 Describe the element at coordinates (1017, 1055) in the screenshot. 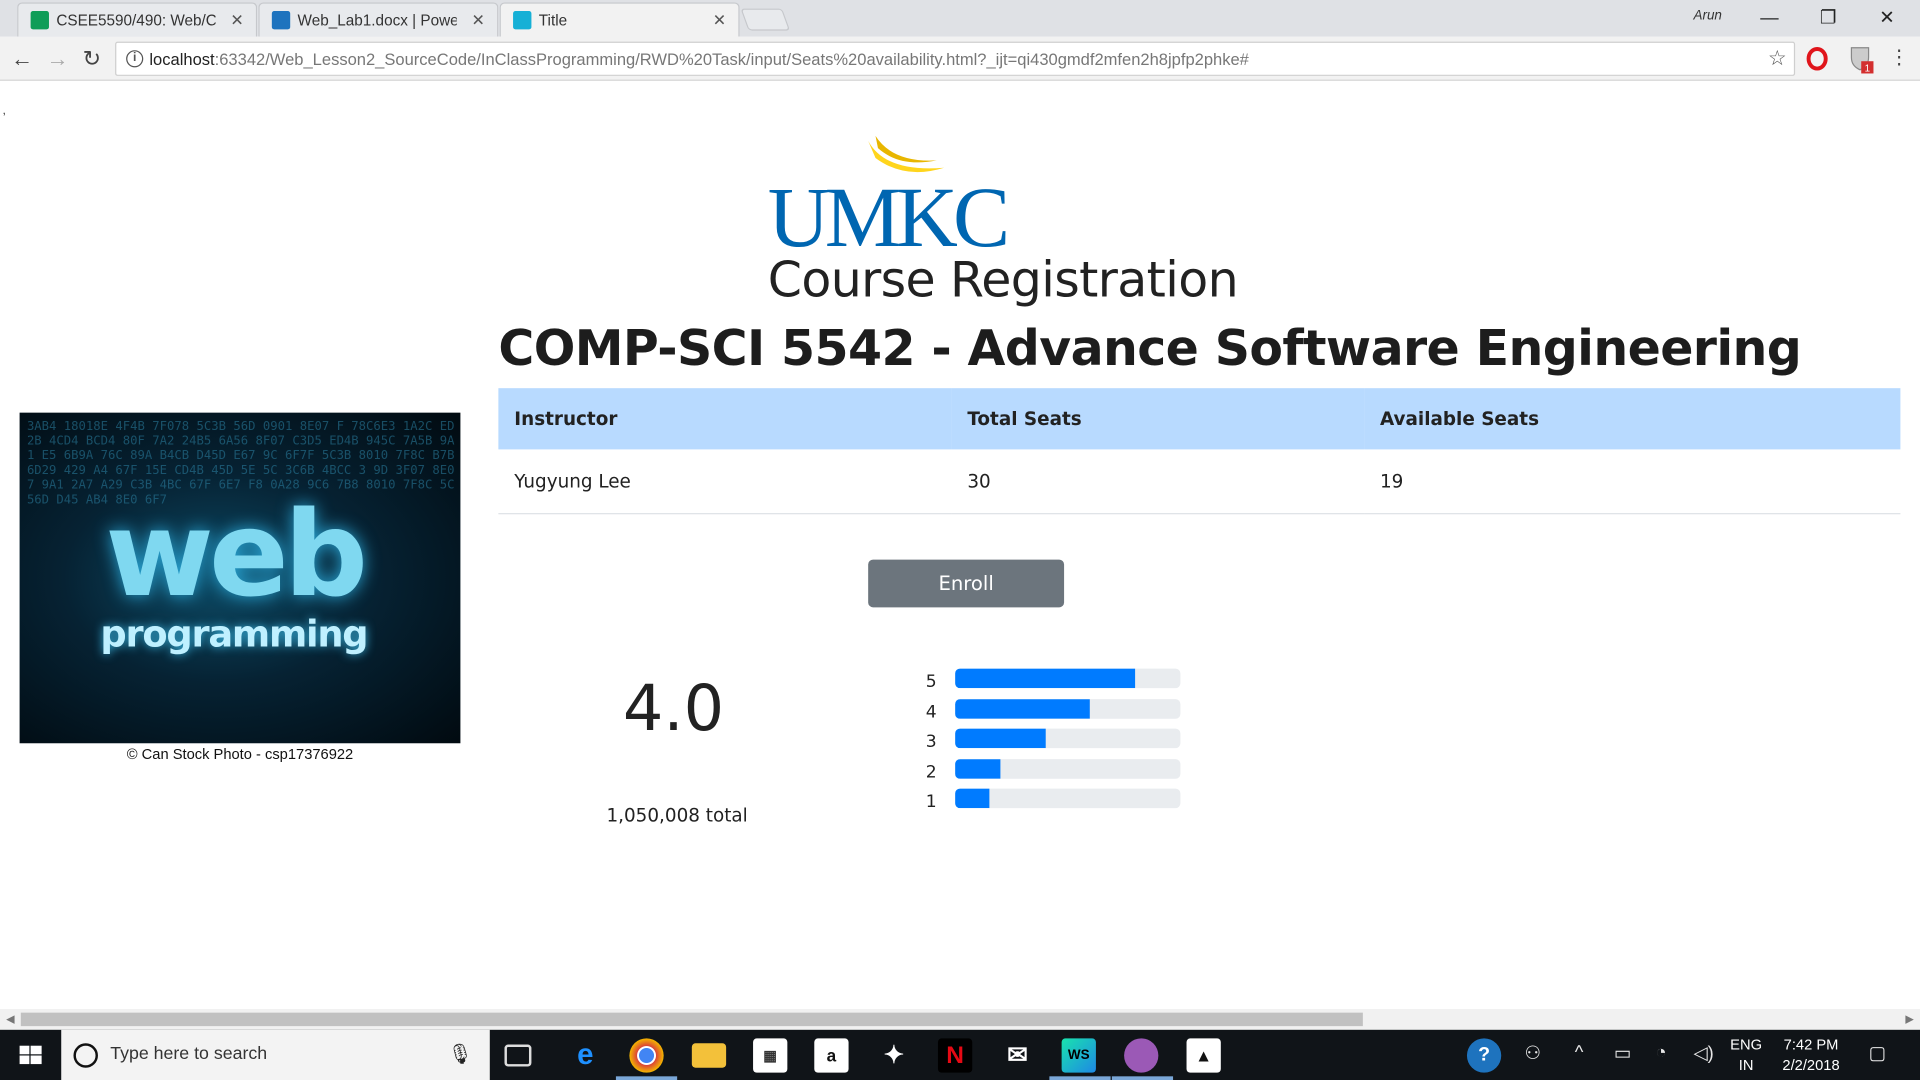

I see `mail-icon: ✉` at that location.